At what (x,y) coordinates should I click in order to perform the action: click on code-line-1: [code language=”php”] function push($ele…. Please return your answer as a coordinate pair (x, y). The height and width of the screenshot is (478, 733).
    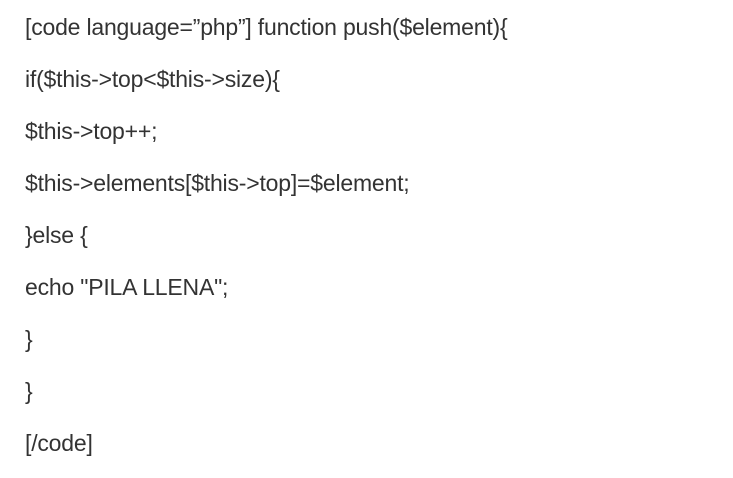
    Looking at the image, I should click on (266, 27).